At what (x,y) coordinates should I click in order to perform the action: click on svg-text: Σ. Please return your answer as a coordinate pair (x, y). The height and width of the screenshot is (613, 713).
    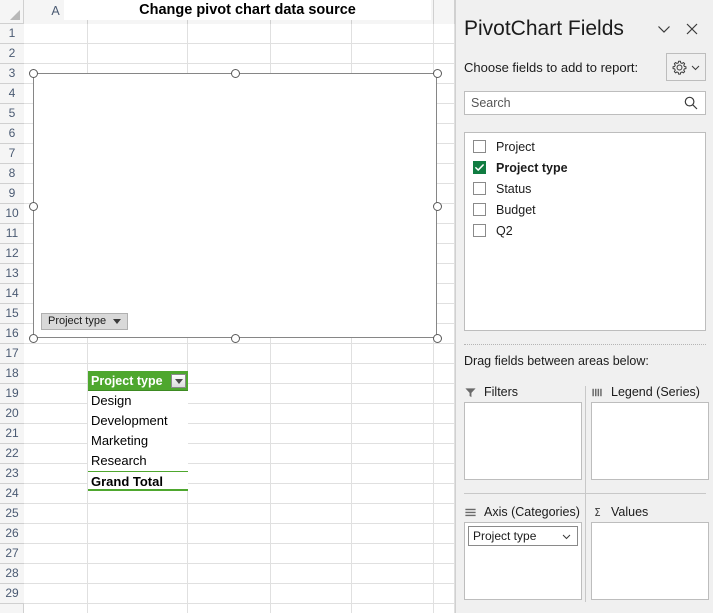
    Looking at the image, I should click on (597, 513).